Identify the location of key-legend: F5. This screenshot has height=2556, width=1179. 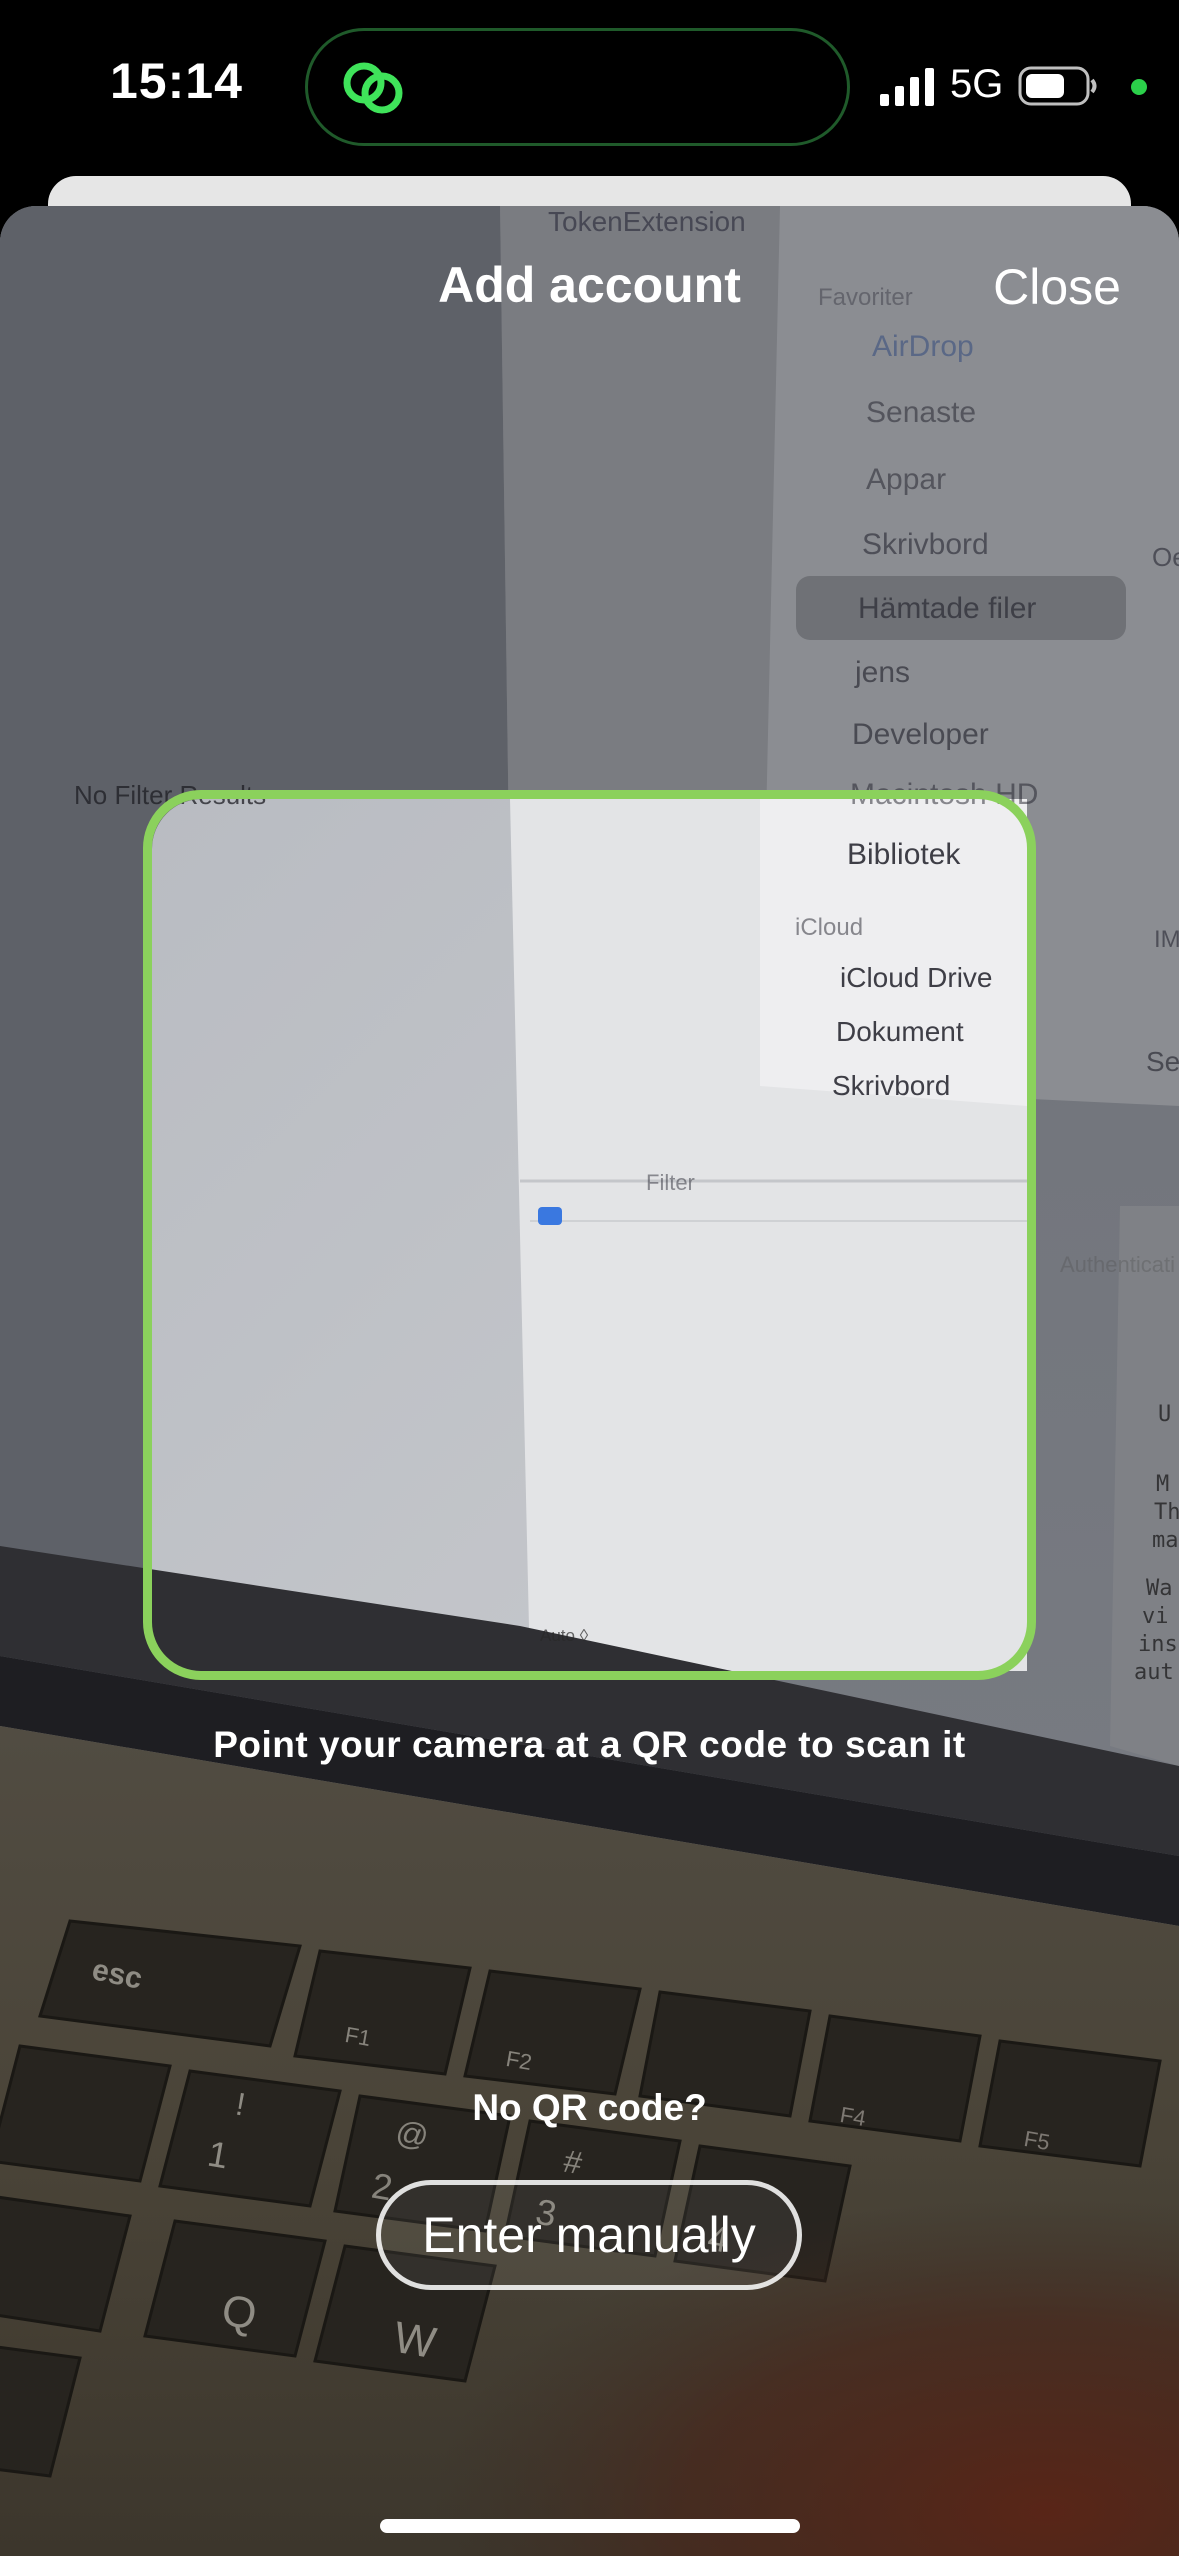
(1037, 2140).